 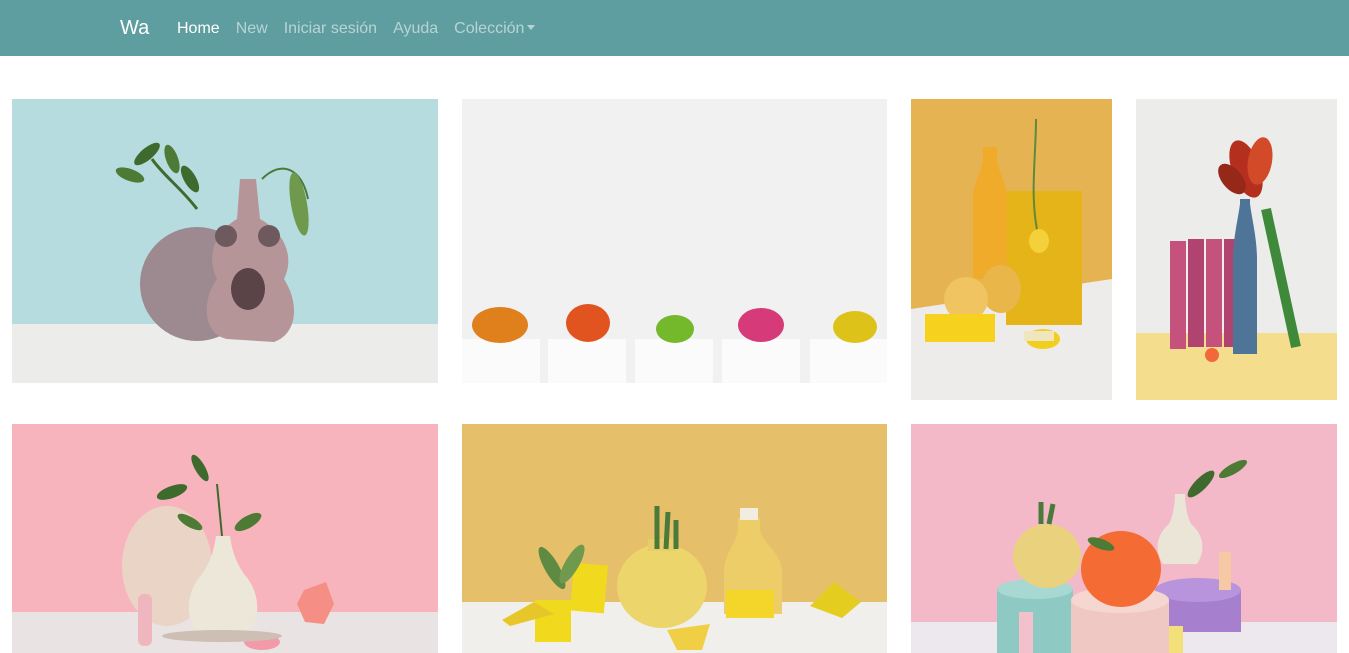 What do you see at coordinates (489, 28) in the screenshot?
I see `nav-collection-label: Colección` at bounding box center [489, 28].